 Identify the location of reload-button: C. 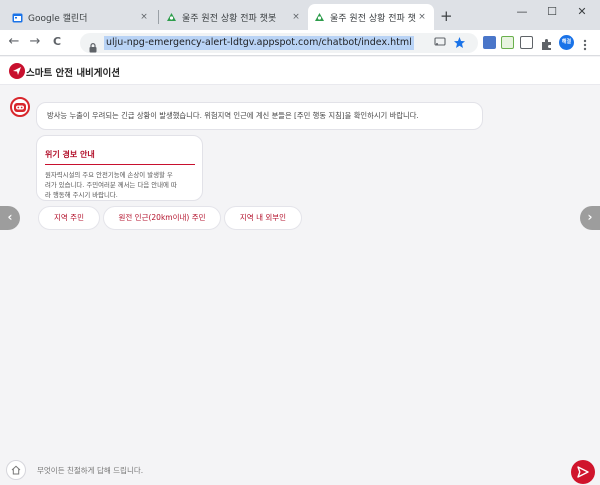
(57, 42).